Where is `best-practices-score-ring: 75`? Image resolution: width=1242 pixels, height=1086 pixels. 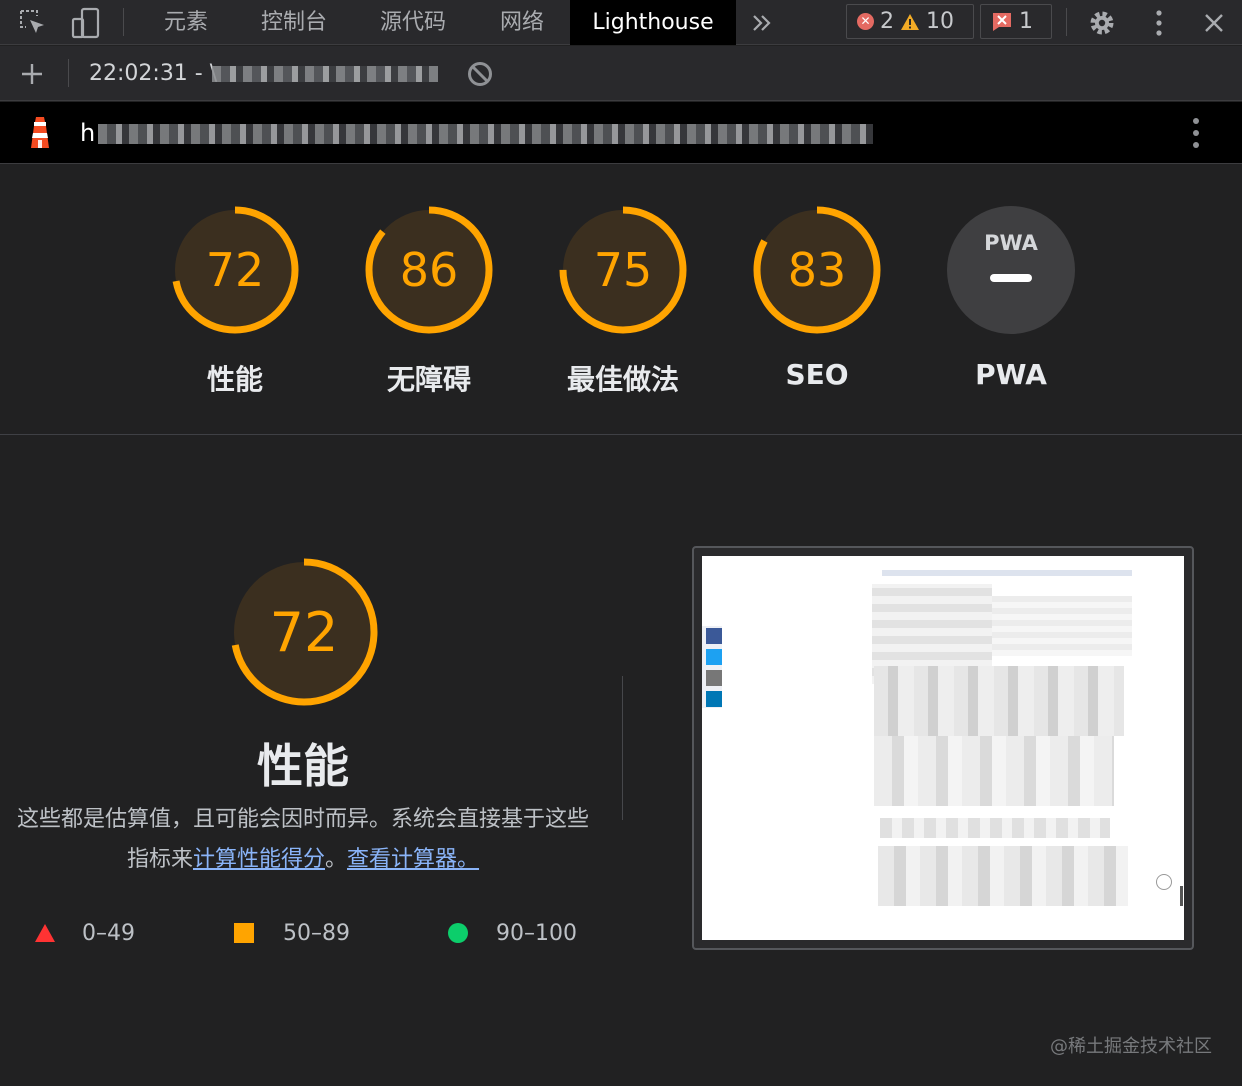
best-practices-score-ring: 75 is located at coordinates (623, 270).